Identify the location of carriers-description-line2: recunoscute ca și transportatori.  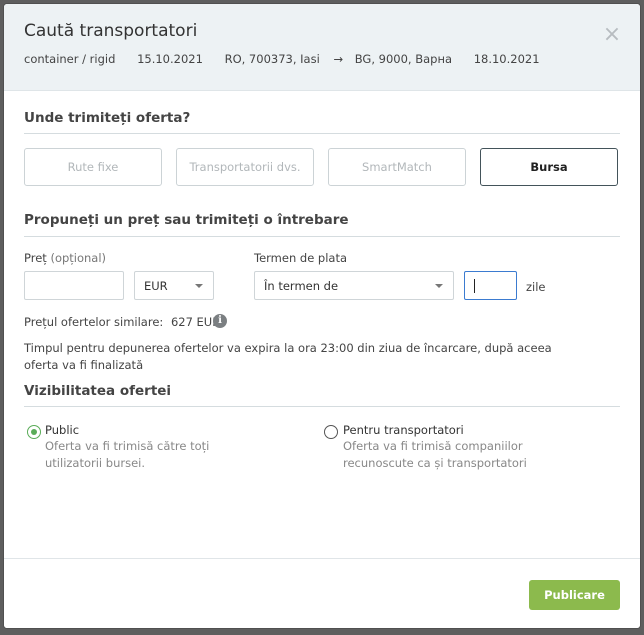
(435, 463).